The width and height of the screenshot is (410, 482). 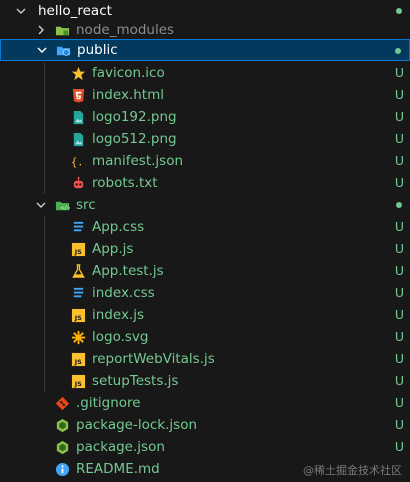 What do you see at coordinates (205, 205) in the screenshot?
I see `folder-src: </> src` at bounding box center [205, 205].